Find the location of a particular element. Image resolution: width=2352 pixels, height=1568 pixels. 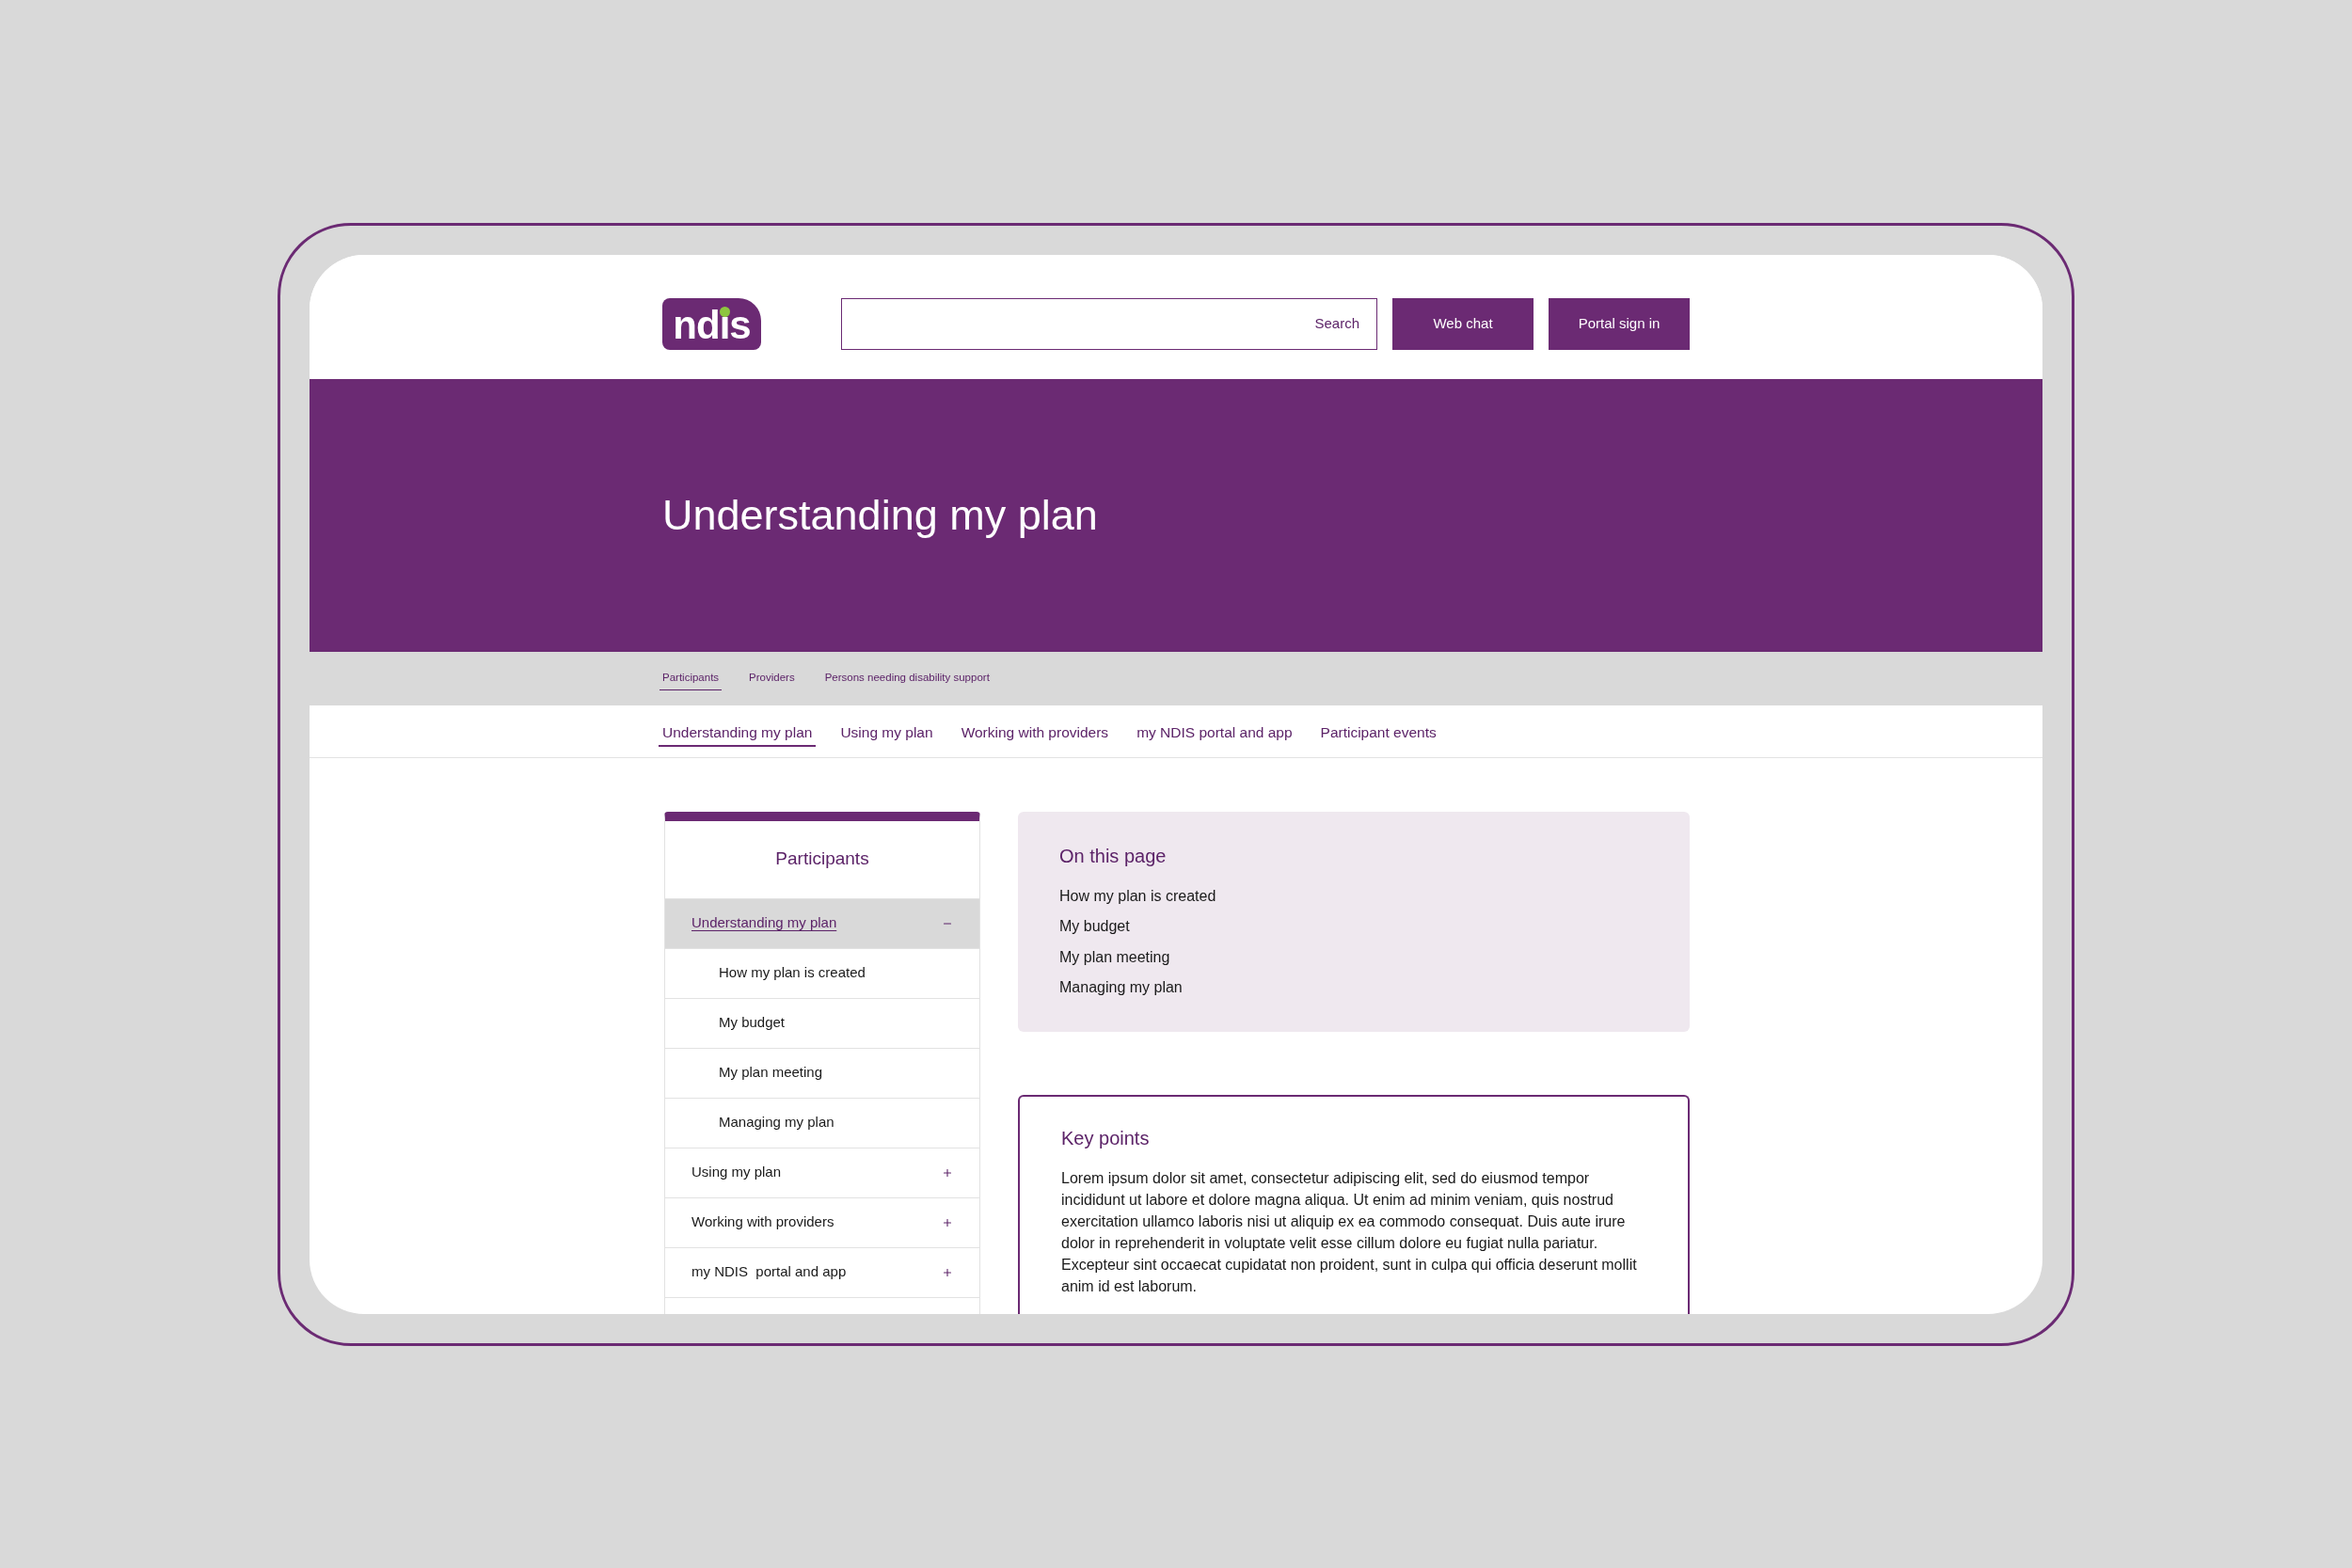

section-tab: Working with providers is located at coordinates (1035, 734).